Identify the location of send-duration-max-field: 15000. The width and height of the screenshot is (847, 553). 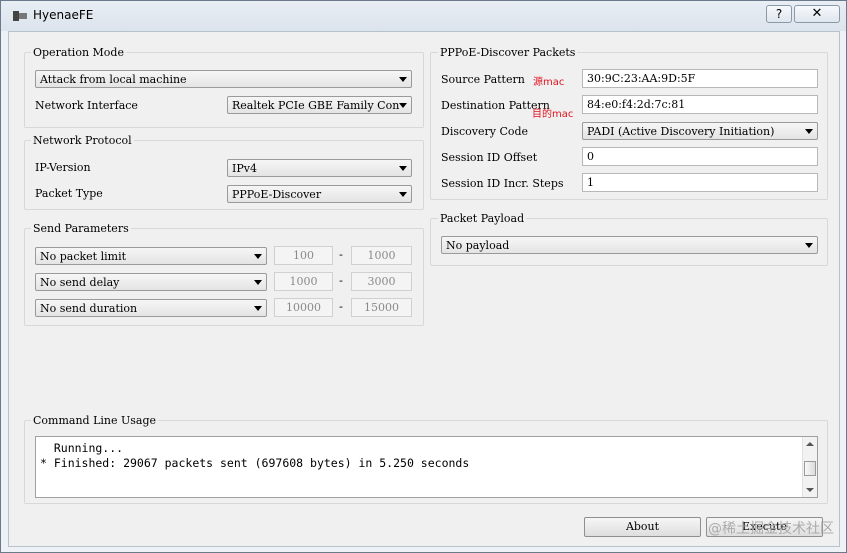
(381, 307).